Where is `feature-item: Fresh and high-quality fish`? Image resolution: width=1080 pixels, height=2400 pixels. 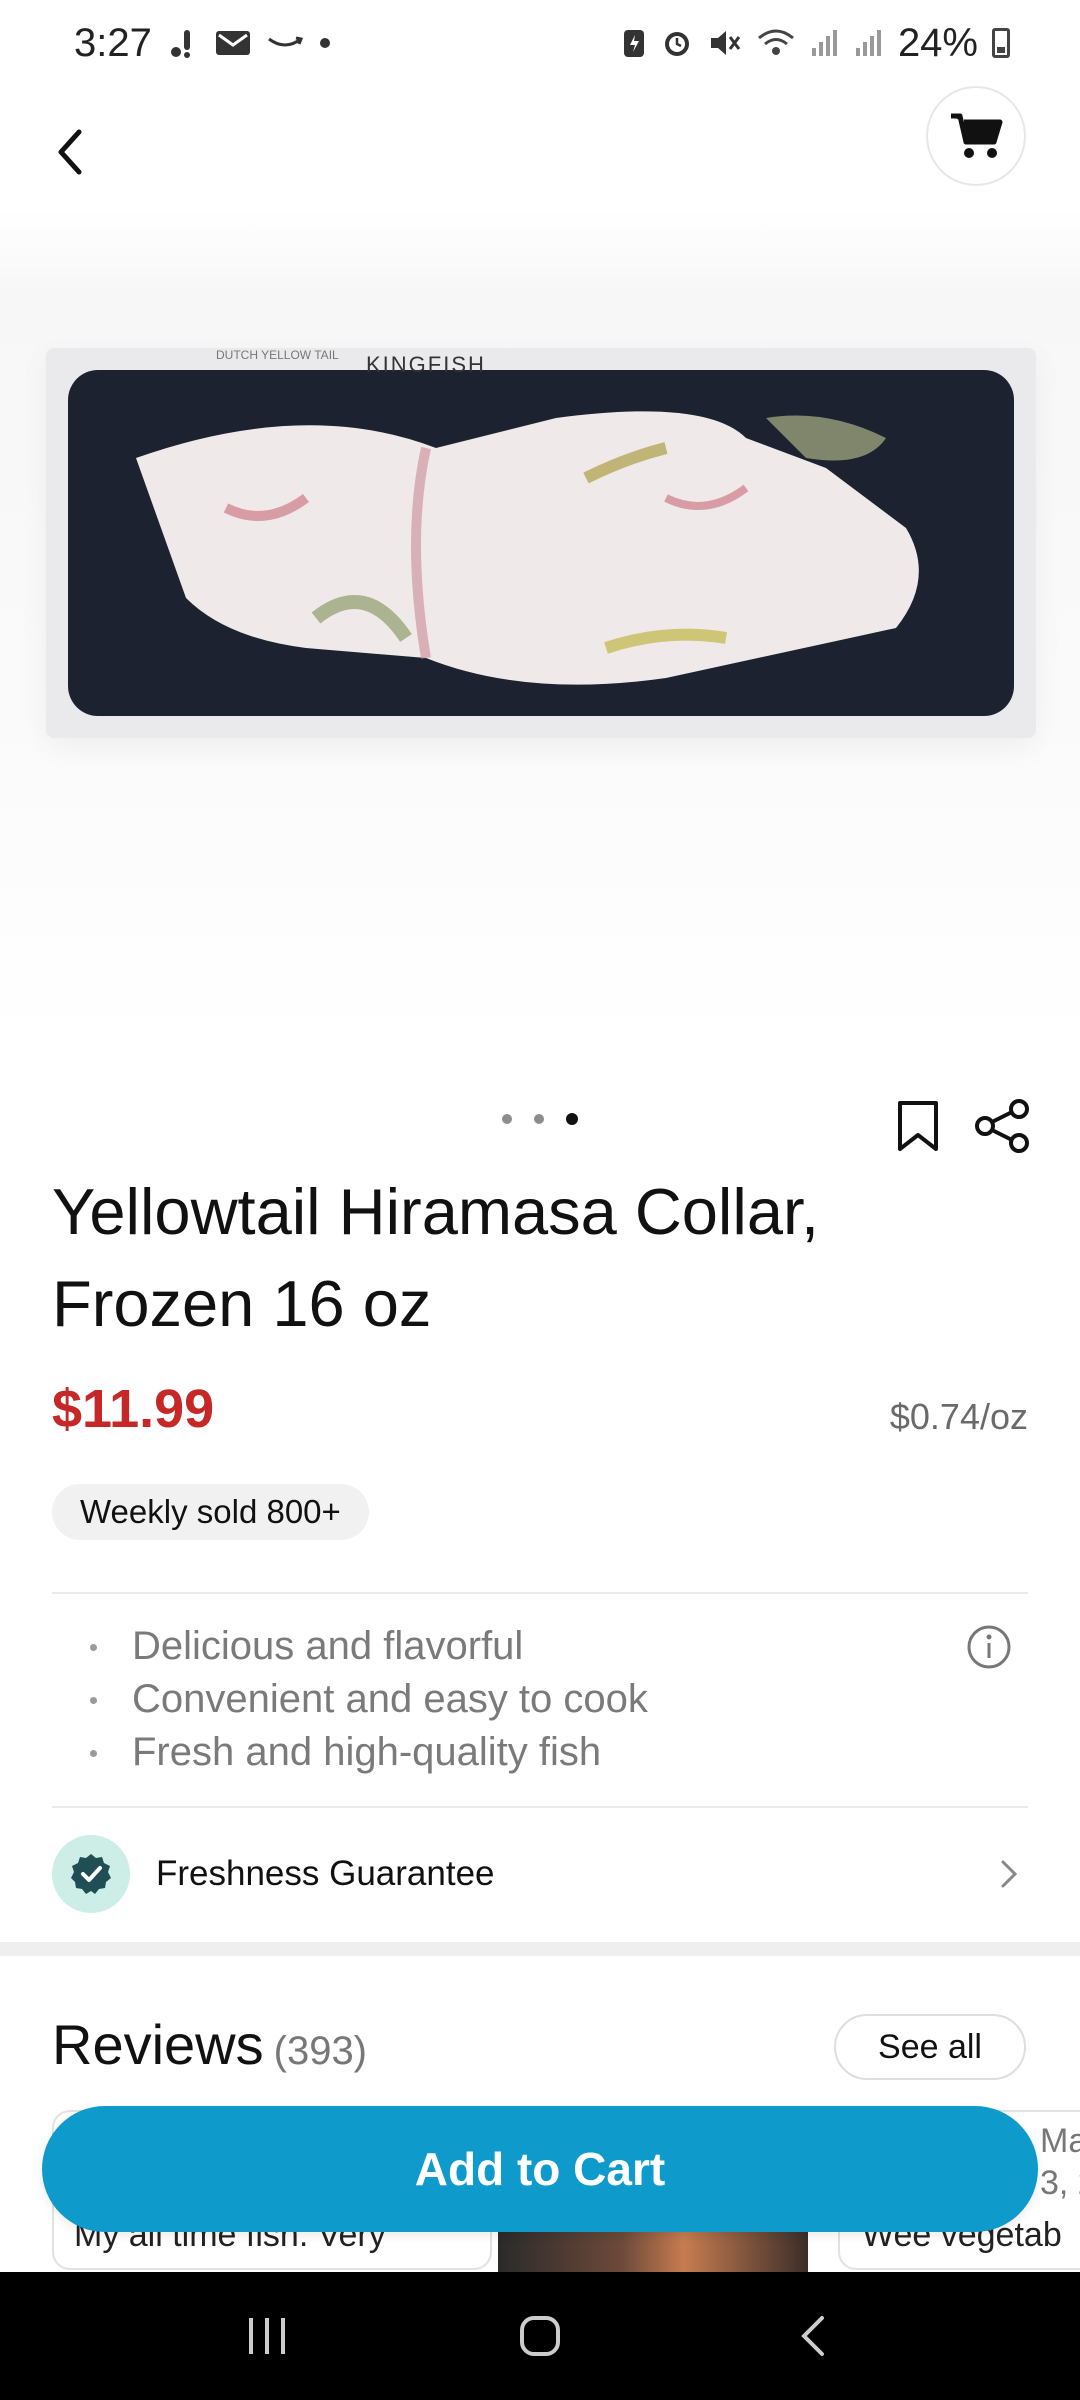
feature-item: Fresh and high-quality fish is located at coordinates (367, 1752).